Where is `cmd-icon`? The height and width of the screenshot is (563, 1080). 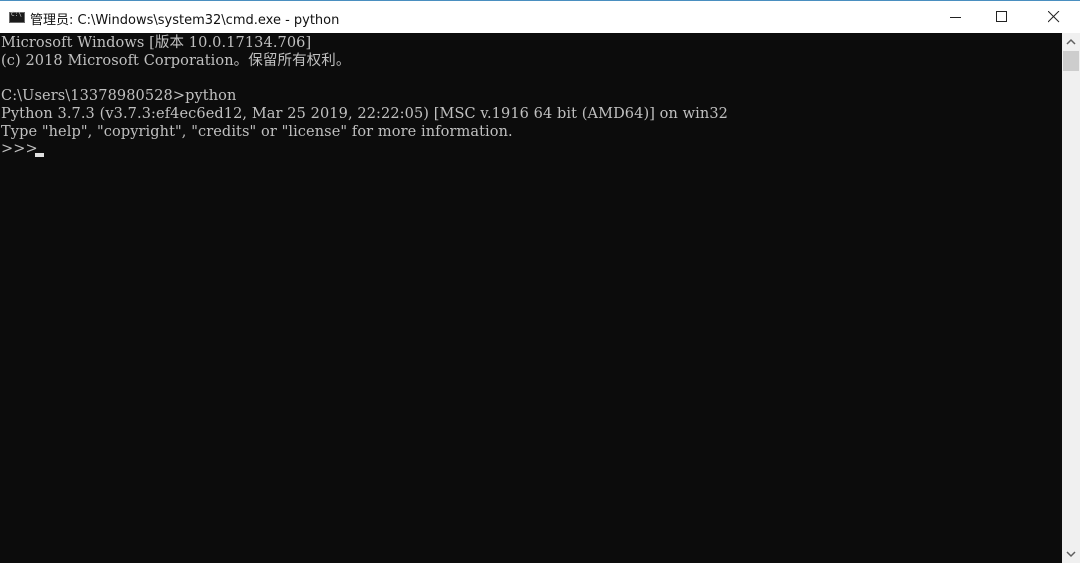 cmd-icon is located at coordinates (17, 17).